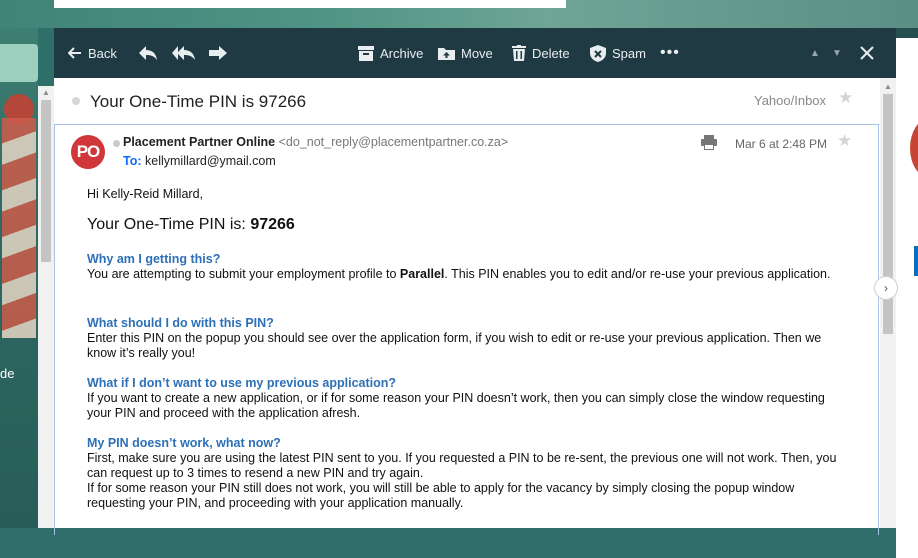  I want to click on spam-button: Spam, so click(618, 53).